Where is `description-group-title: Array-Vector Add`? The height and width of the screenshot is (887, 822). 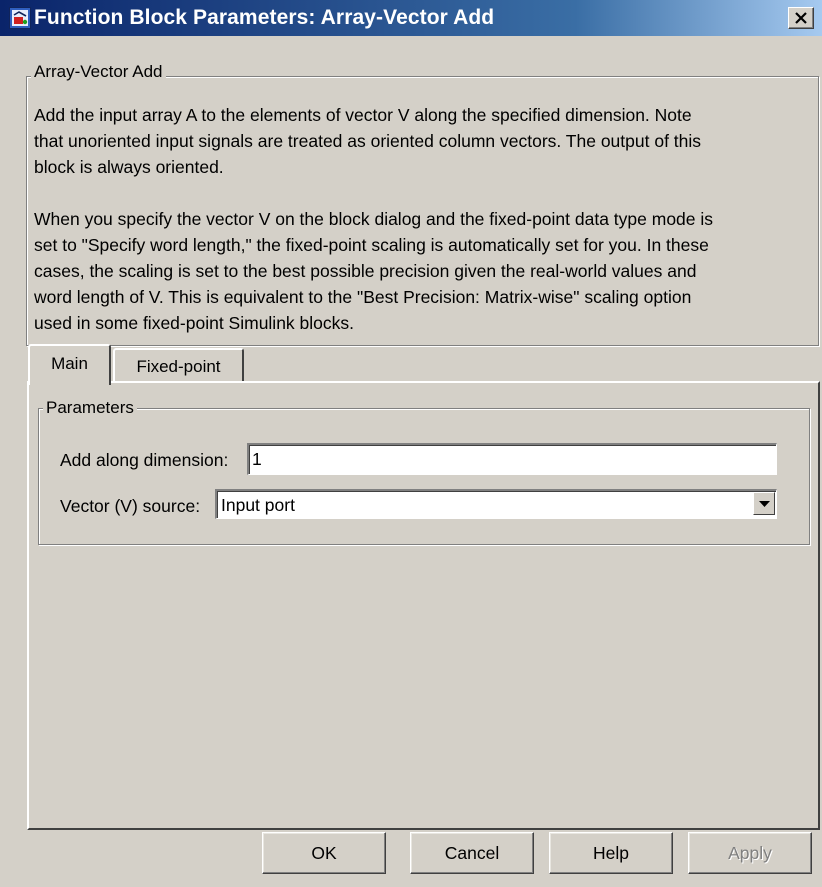 description-group-title: Array-Vector Add is located at coordinates (98, 72).